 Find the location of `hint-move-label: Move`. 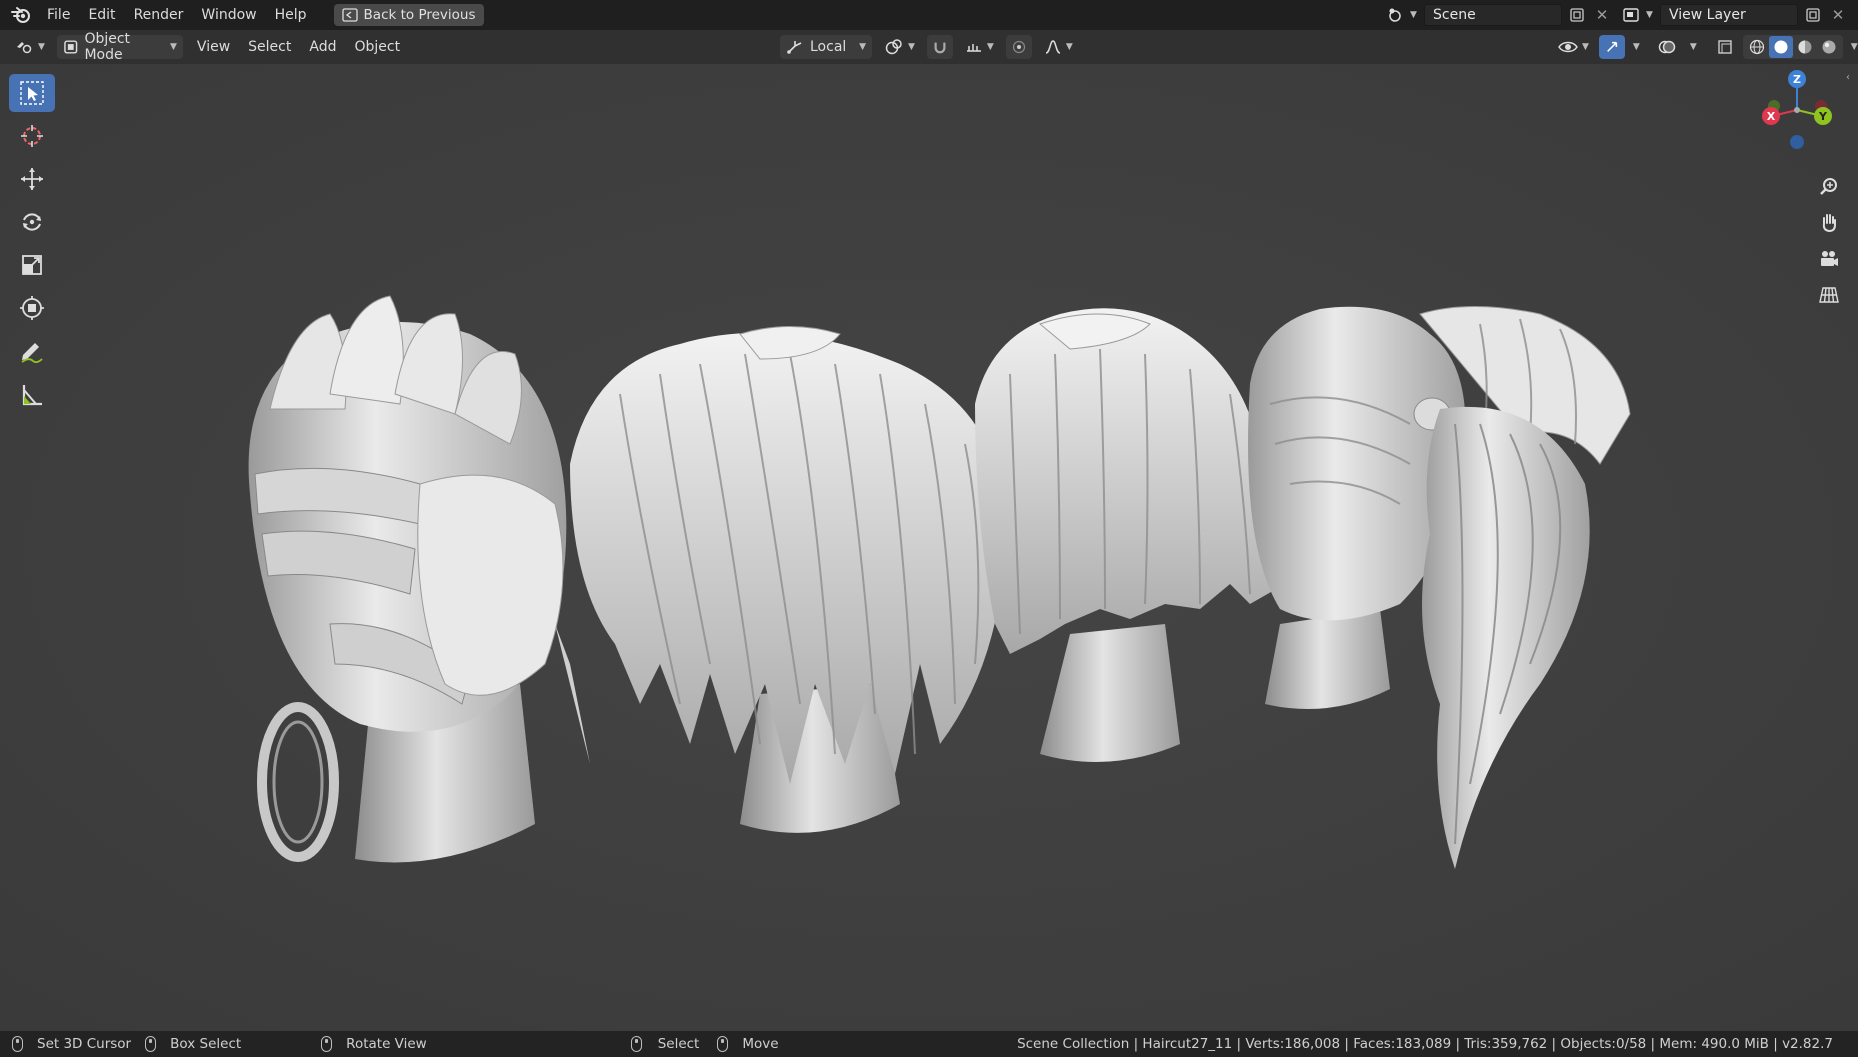

hint-move-label: Move is located at coordinates (760, 1044).